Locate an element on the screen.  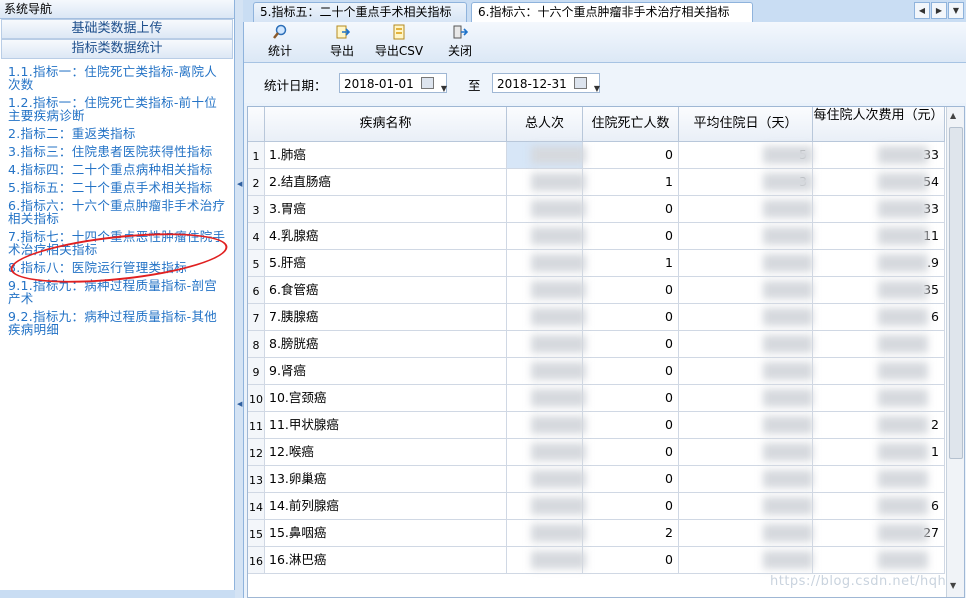
table-row: 8 8.膀胱癌 0 is located at coordinates (596, 344).